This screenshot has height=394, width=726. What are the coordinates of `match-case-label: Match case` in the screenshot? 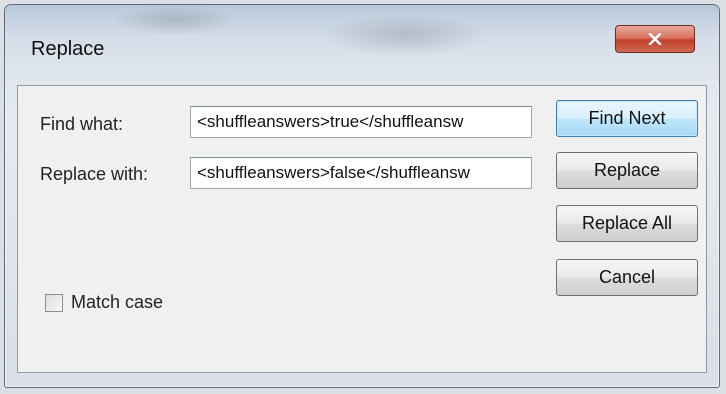 It's located at (117, 302).